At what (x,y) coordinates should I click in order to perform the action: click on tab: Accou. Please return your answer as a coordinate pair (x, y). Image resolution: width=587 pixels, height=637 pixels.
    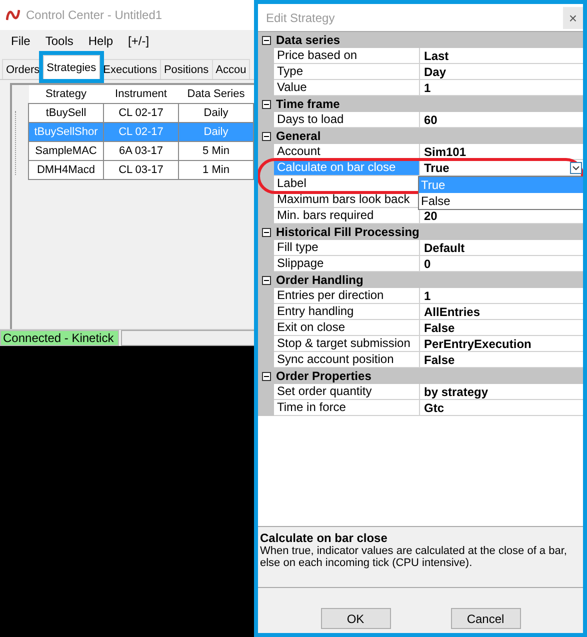
    Looking at the image, I should click on (231, 69).